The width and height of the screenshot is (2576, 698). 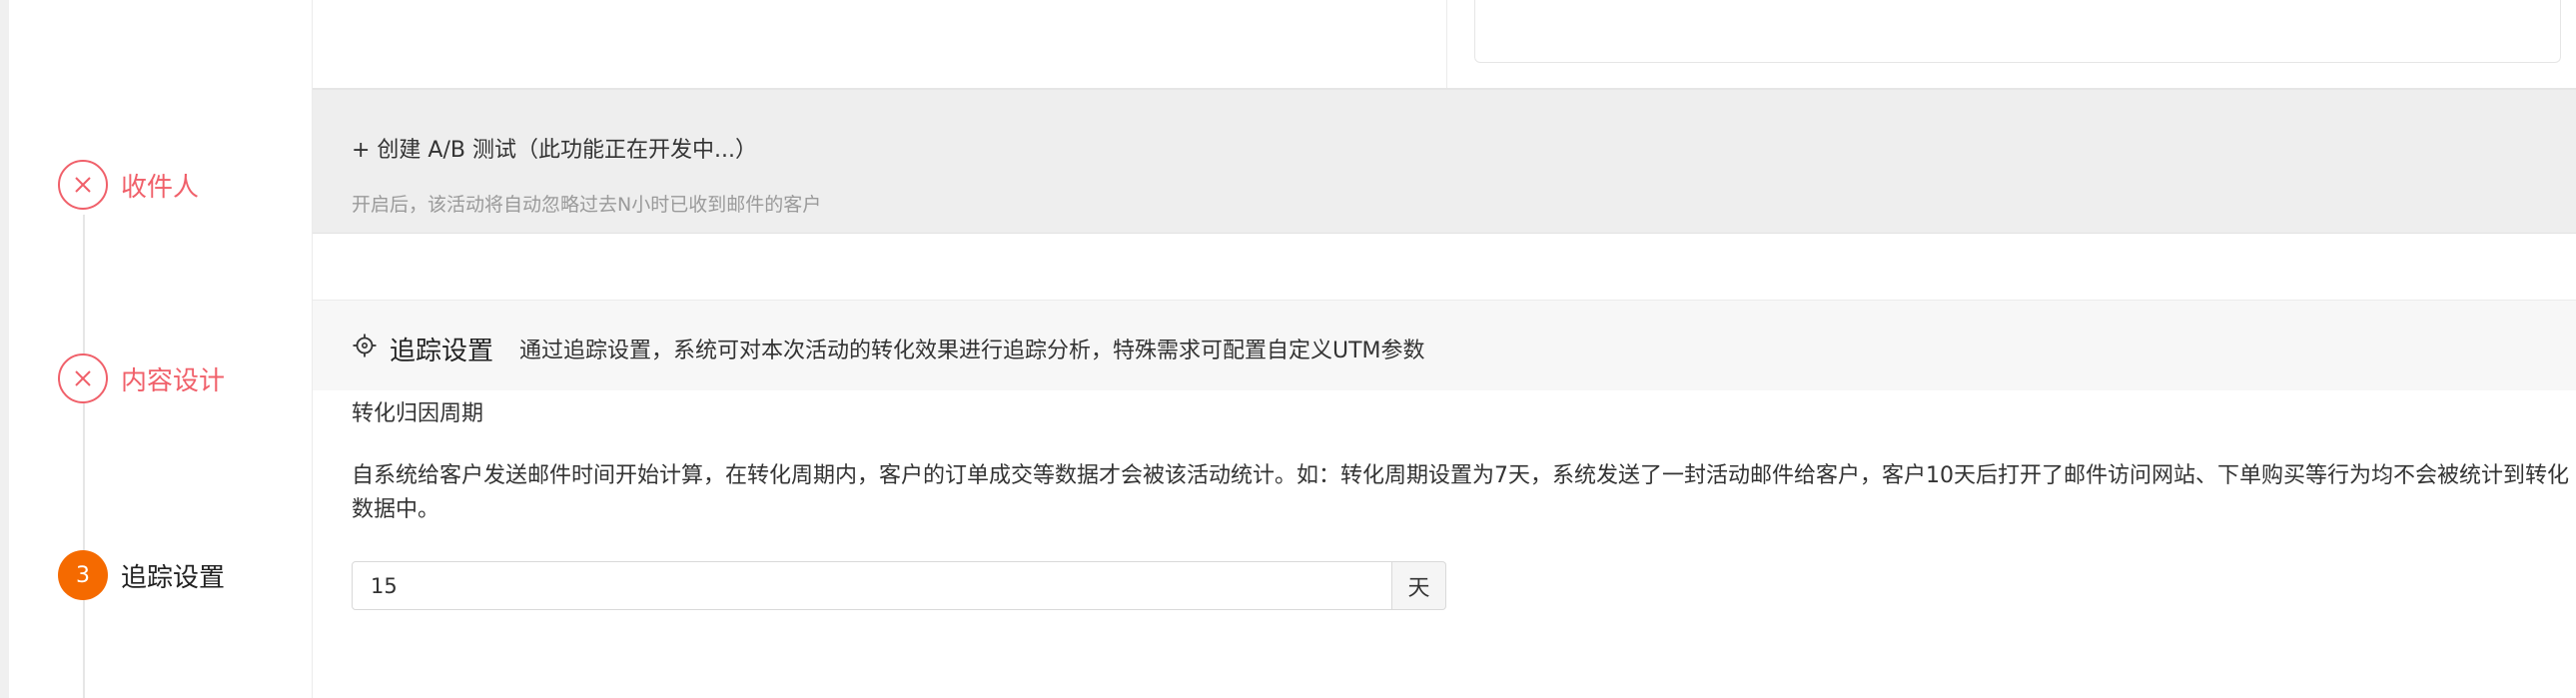 What do you see at coordinates (161, 349) in the screenshot?
I see `steps-sidebar: 收件人 内容设计 3 追踪设置` at bounding box center [161, 349].